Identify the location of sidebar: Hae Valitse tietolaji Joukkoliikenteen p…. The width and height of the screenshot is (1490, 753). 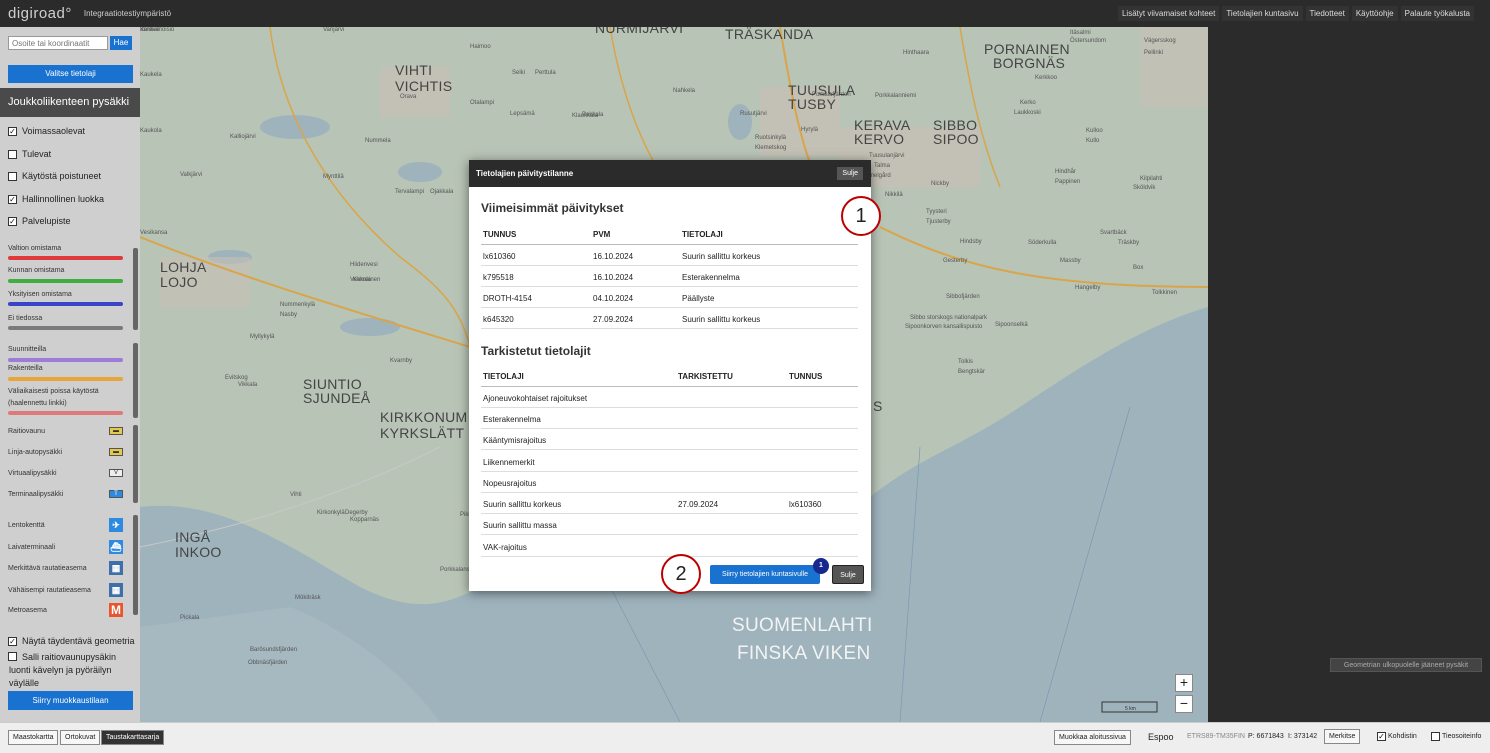
(70, 374).